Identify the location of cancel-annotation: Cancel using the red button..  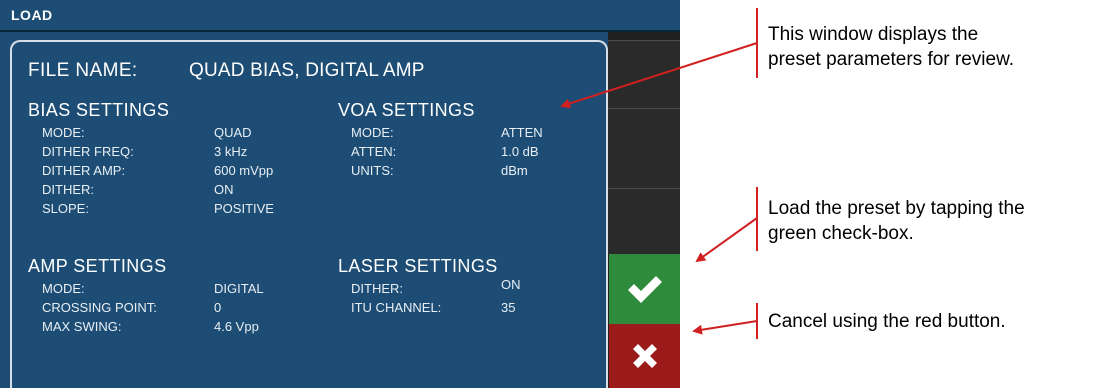
(887, 321).